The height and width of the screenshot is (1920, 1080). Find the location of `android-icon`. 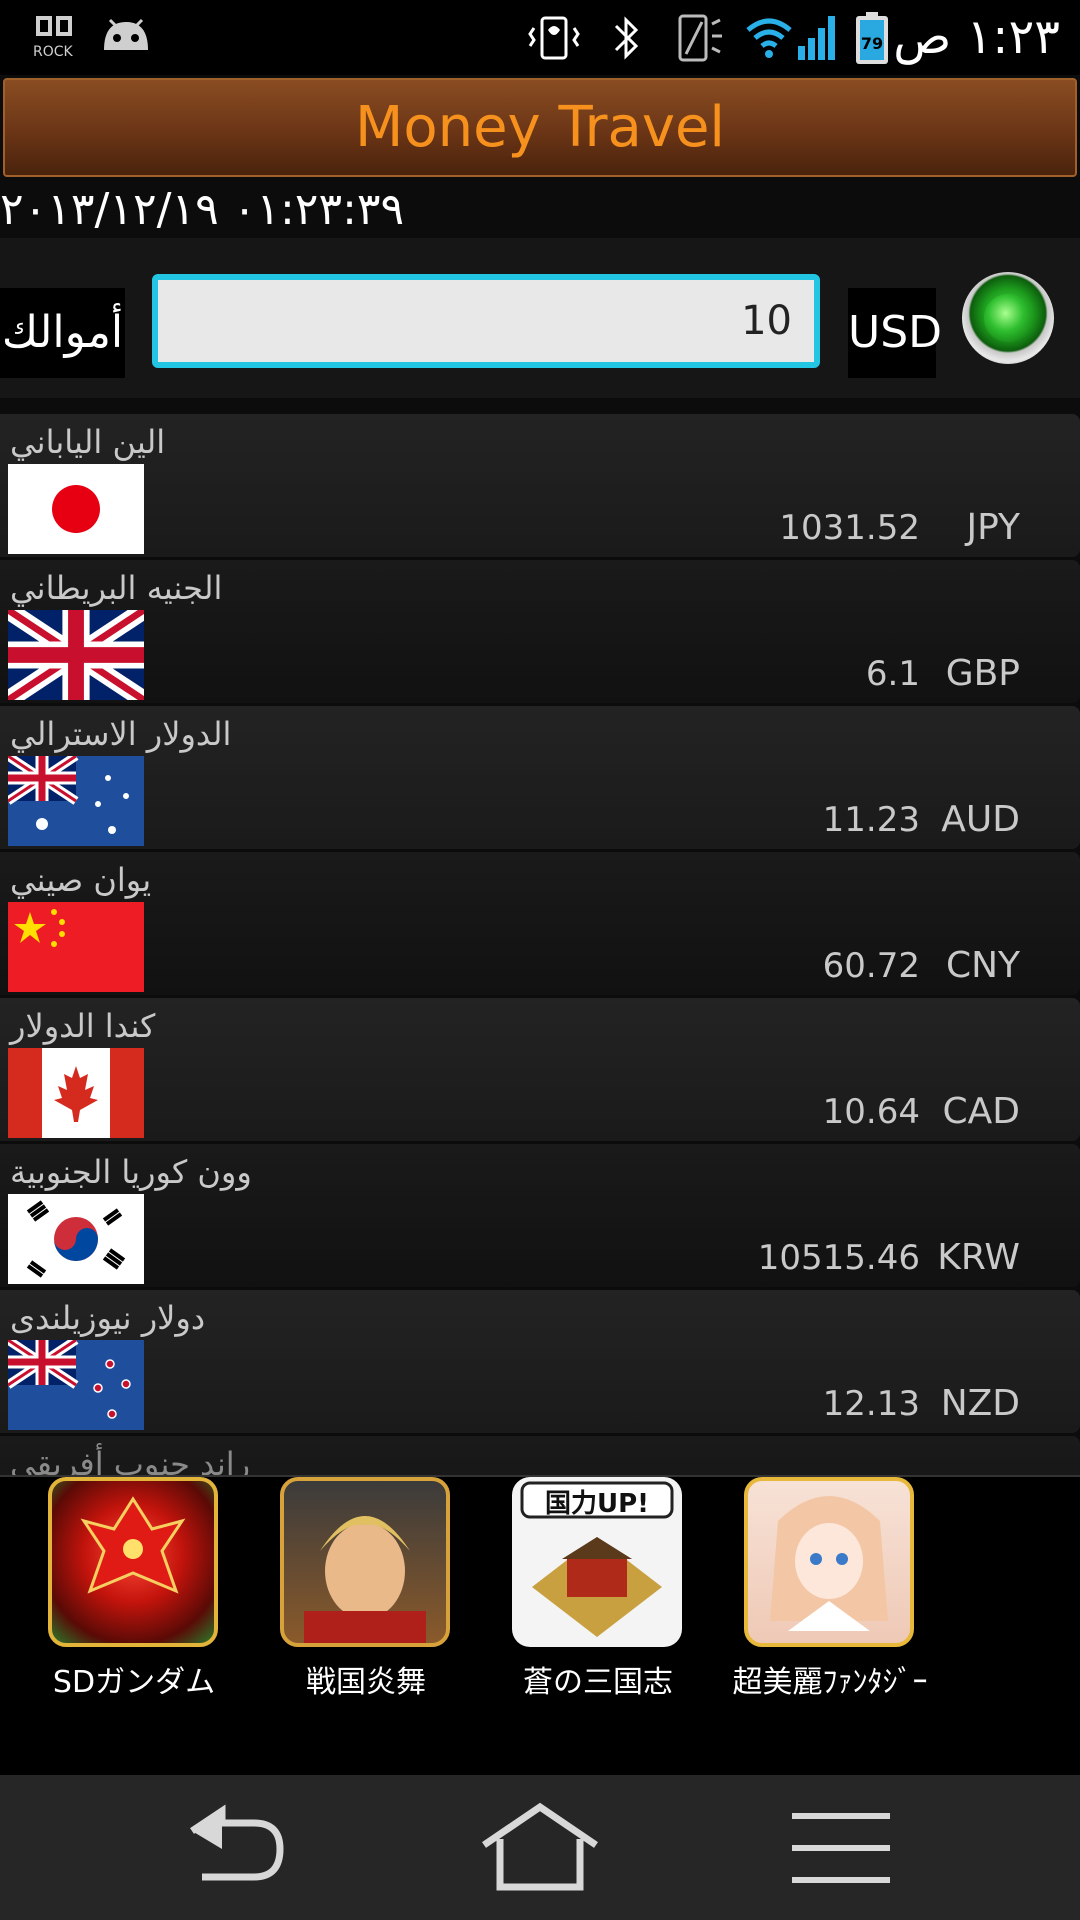

android-icon is located at coordinates (126, 38).